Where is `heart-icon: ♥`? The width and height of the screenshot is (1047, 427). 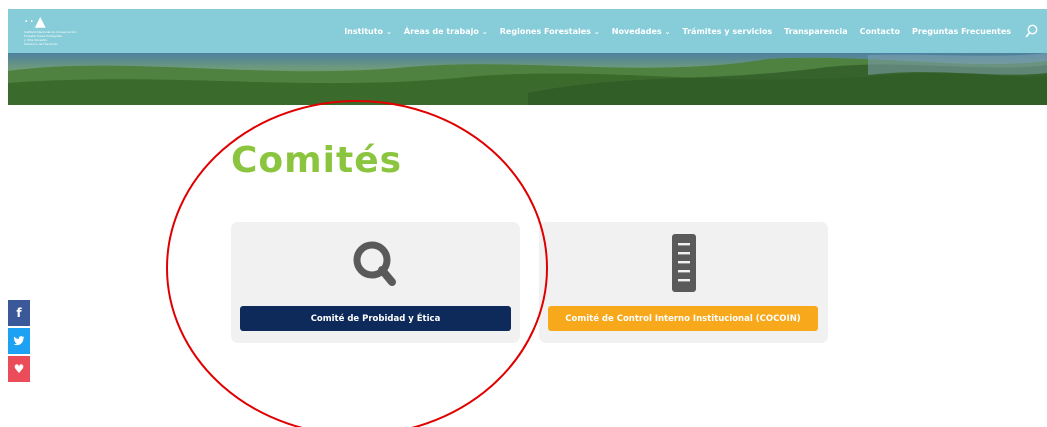
heart-icon: ♥ is located at coordinates (19, 369).